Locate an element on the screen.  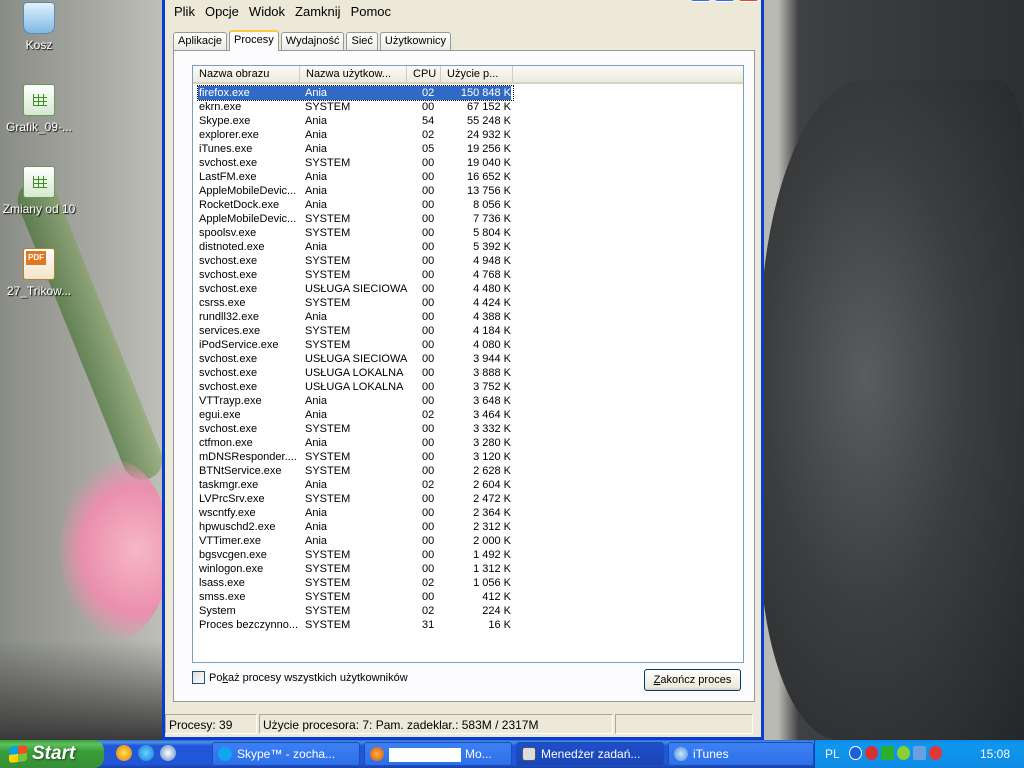
sun-icon is located at coordinates (124, 753).